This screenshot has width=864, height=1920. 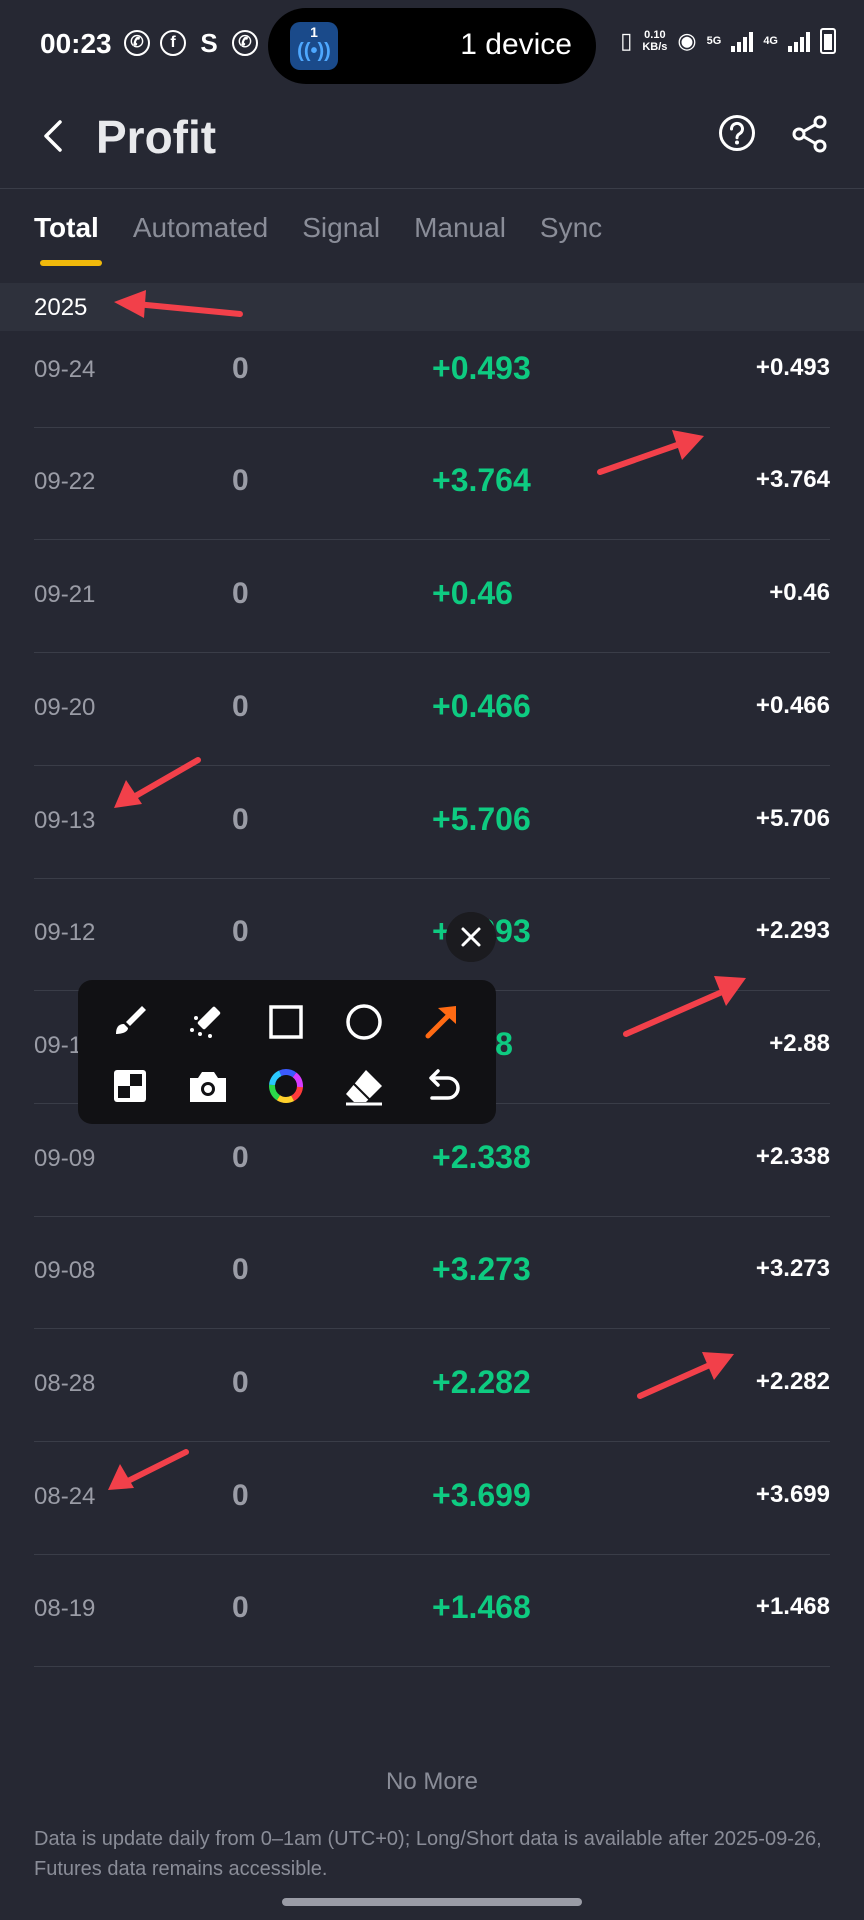 I want to click on profit-row: 08-19 0 +1.468 +1.468, so click(x=432, y=1611).